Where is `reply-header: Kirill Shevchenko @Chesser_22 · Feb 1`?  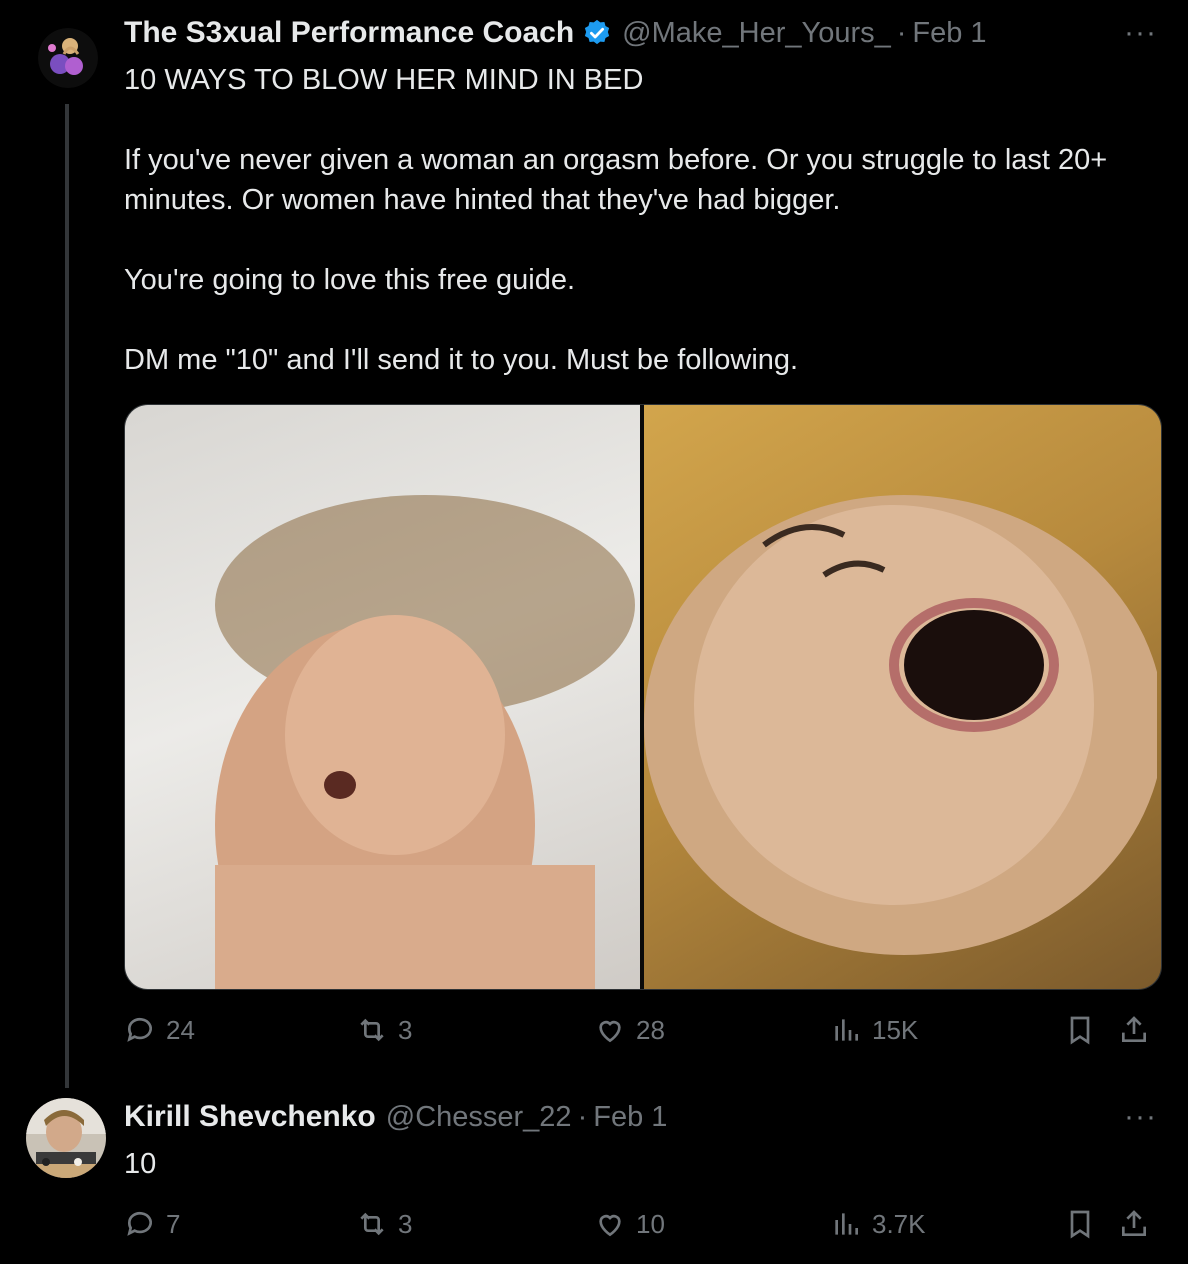 reply-header: Kirill Shevchenko @Chesser_22 · Feb 1 is located at coordinates (395, 1117).